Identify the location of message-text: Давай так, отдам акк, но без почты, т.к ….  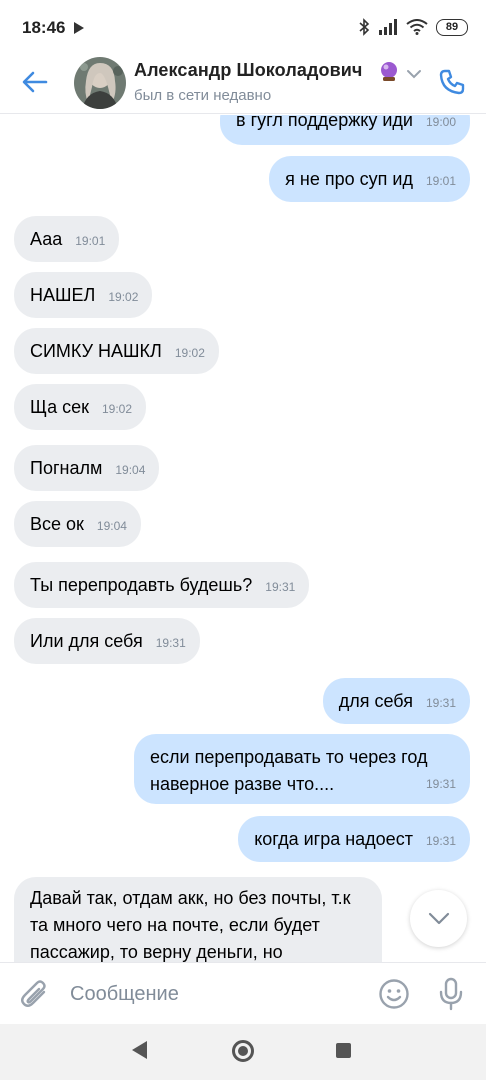
(190, 925).